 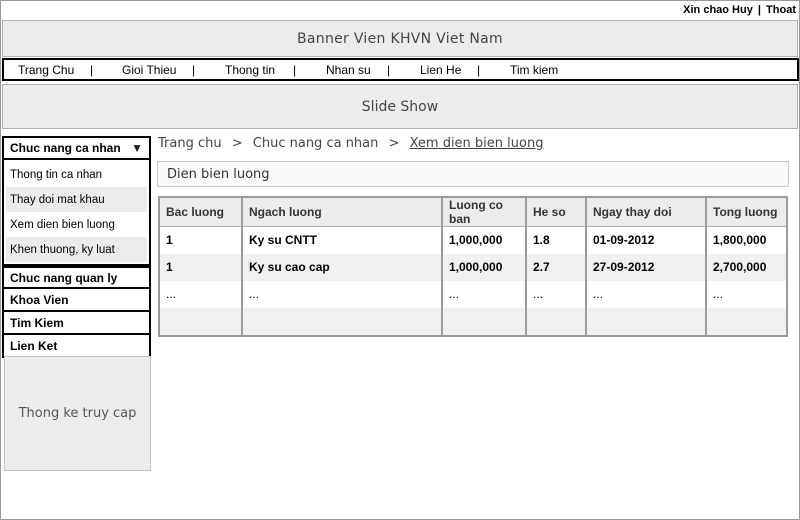 What do you see at coordinates (746, 267) in the screenshot?
I see `table-cell: 2,700,000` at bounding box center [746, 267].